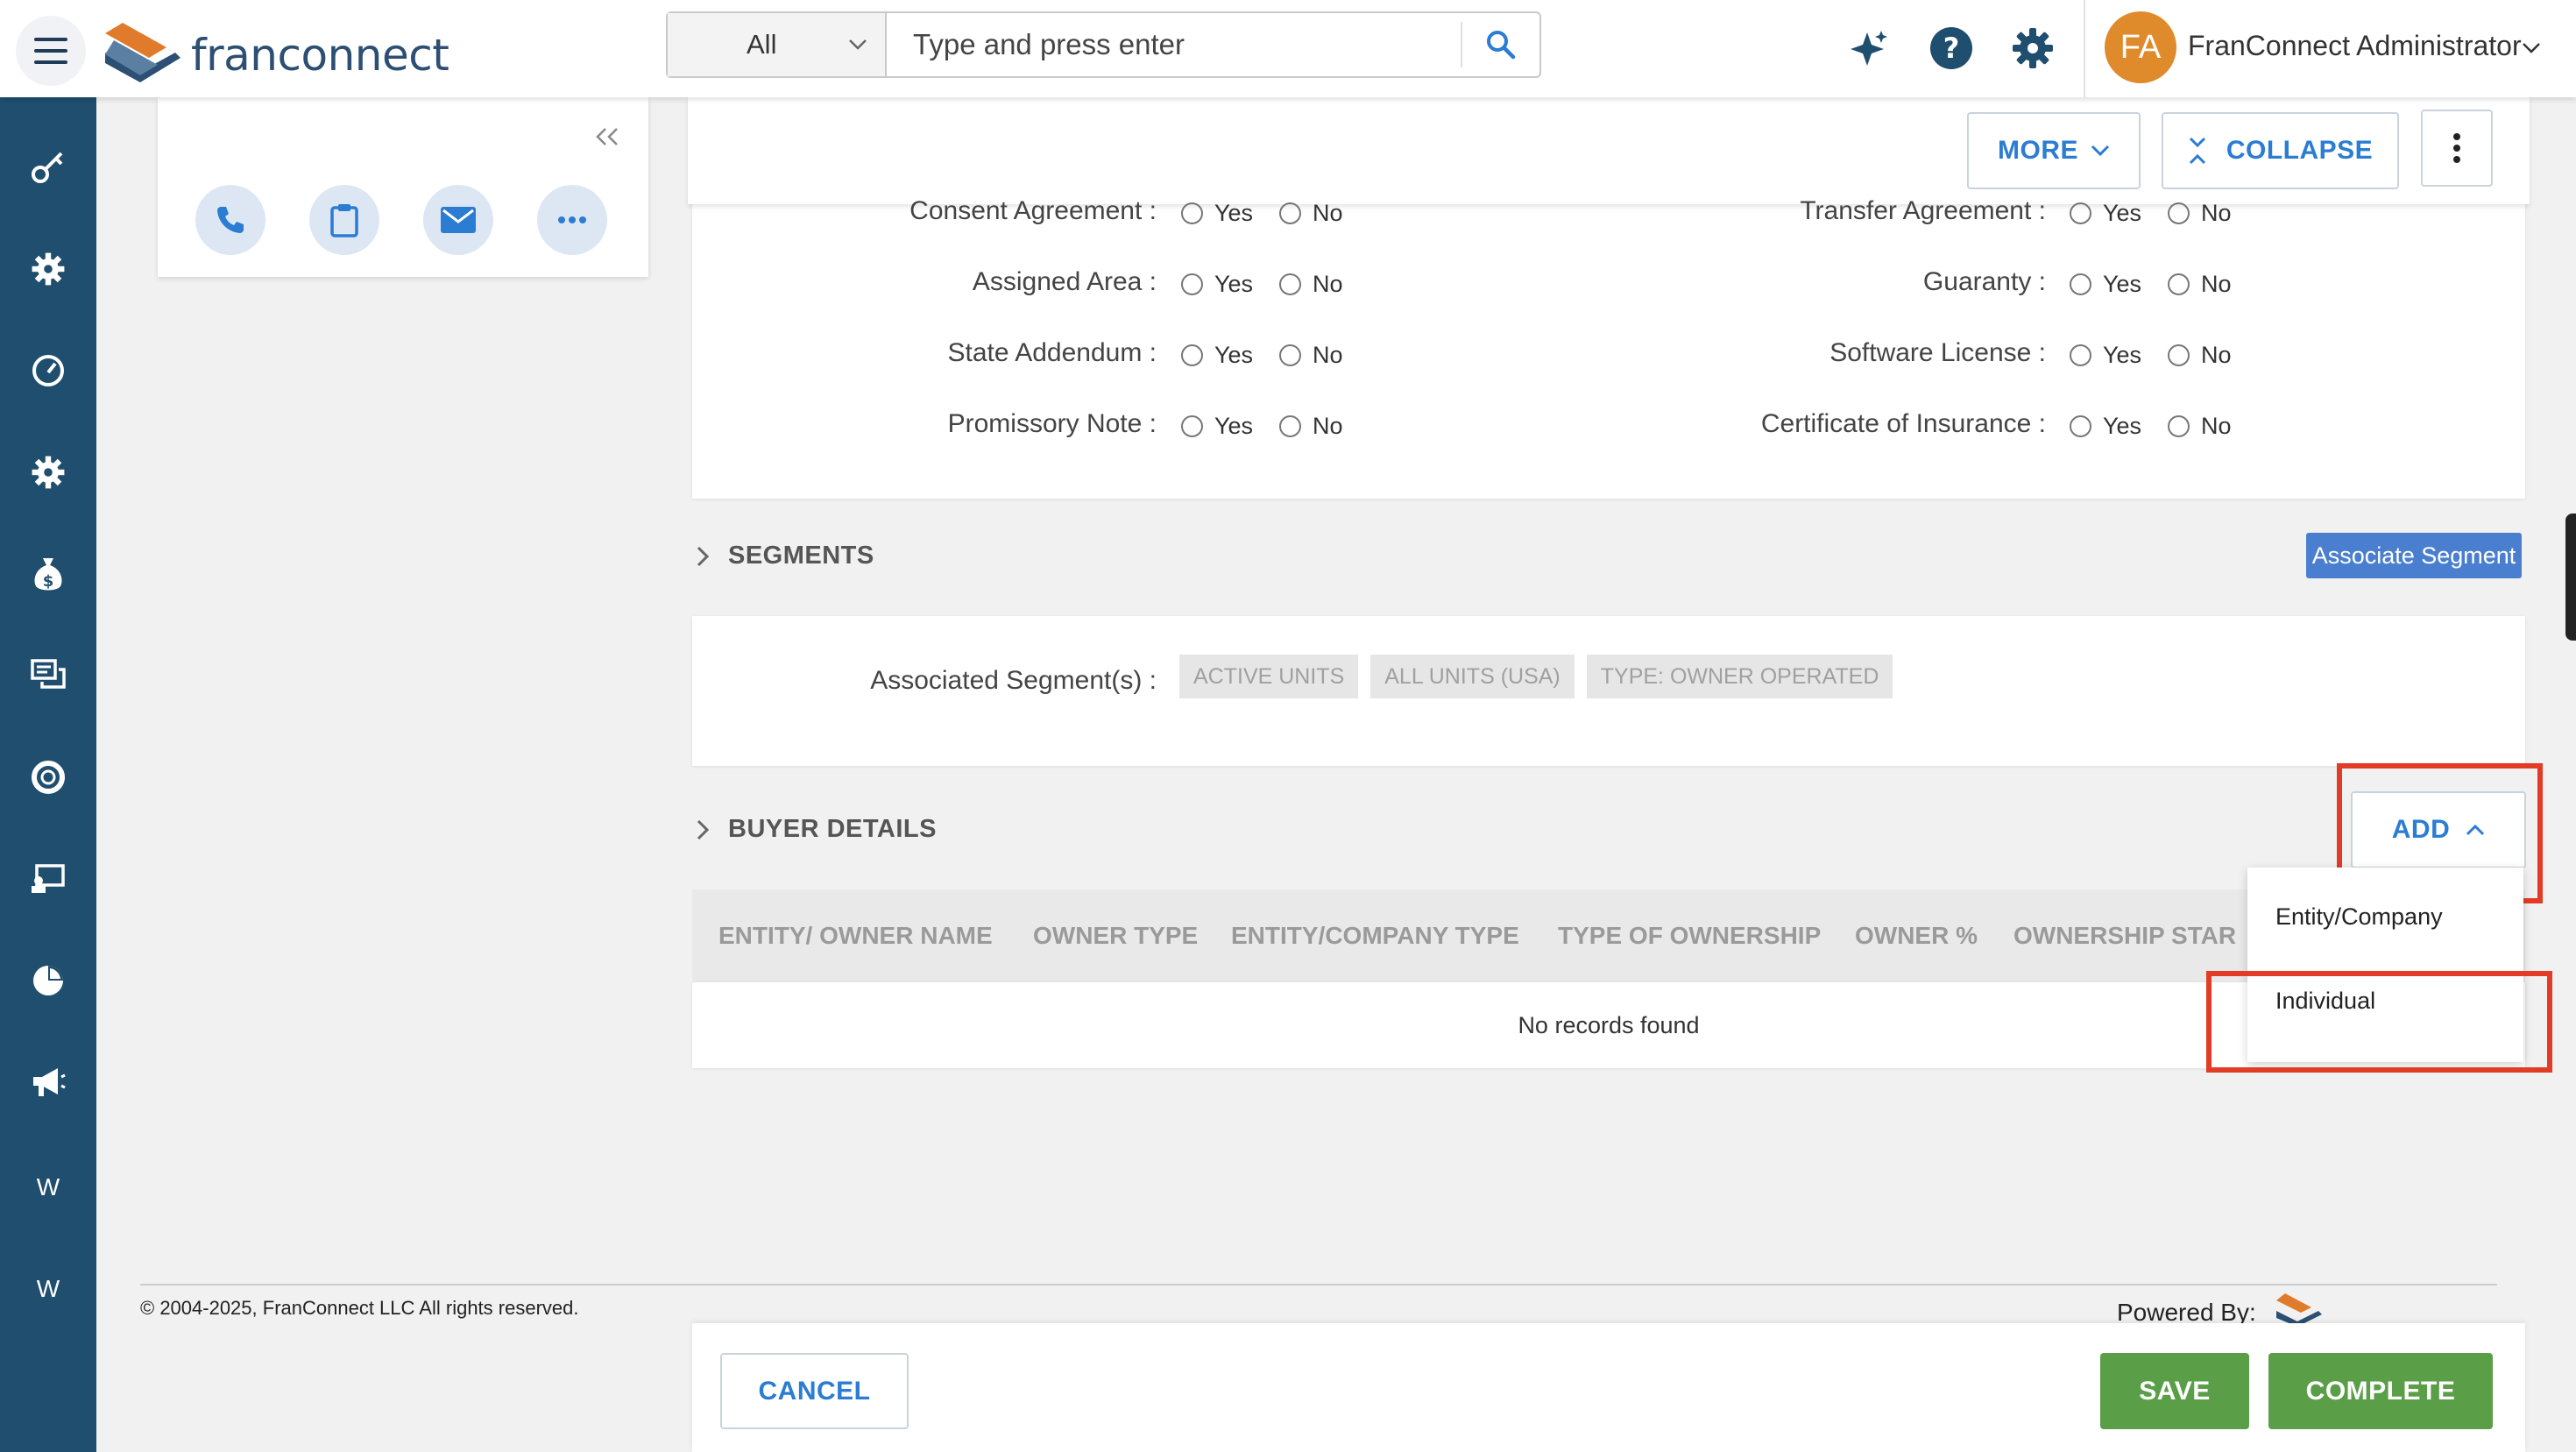  What do you see at coordinates (1275, 355) in the screenshot?
I see `state-addendum-radios: Yes No` at bounding box center [1275, 355].